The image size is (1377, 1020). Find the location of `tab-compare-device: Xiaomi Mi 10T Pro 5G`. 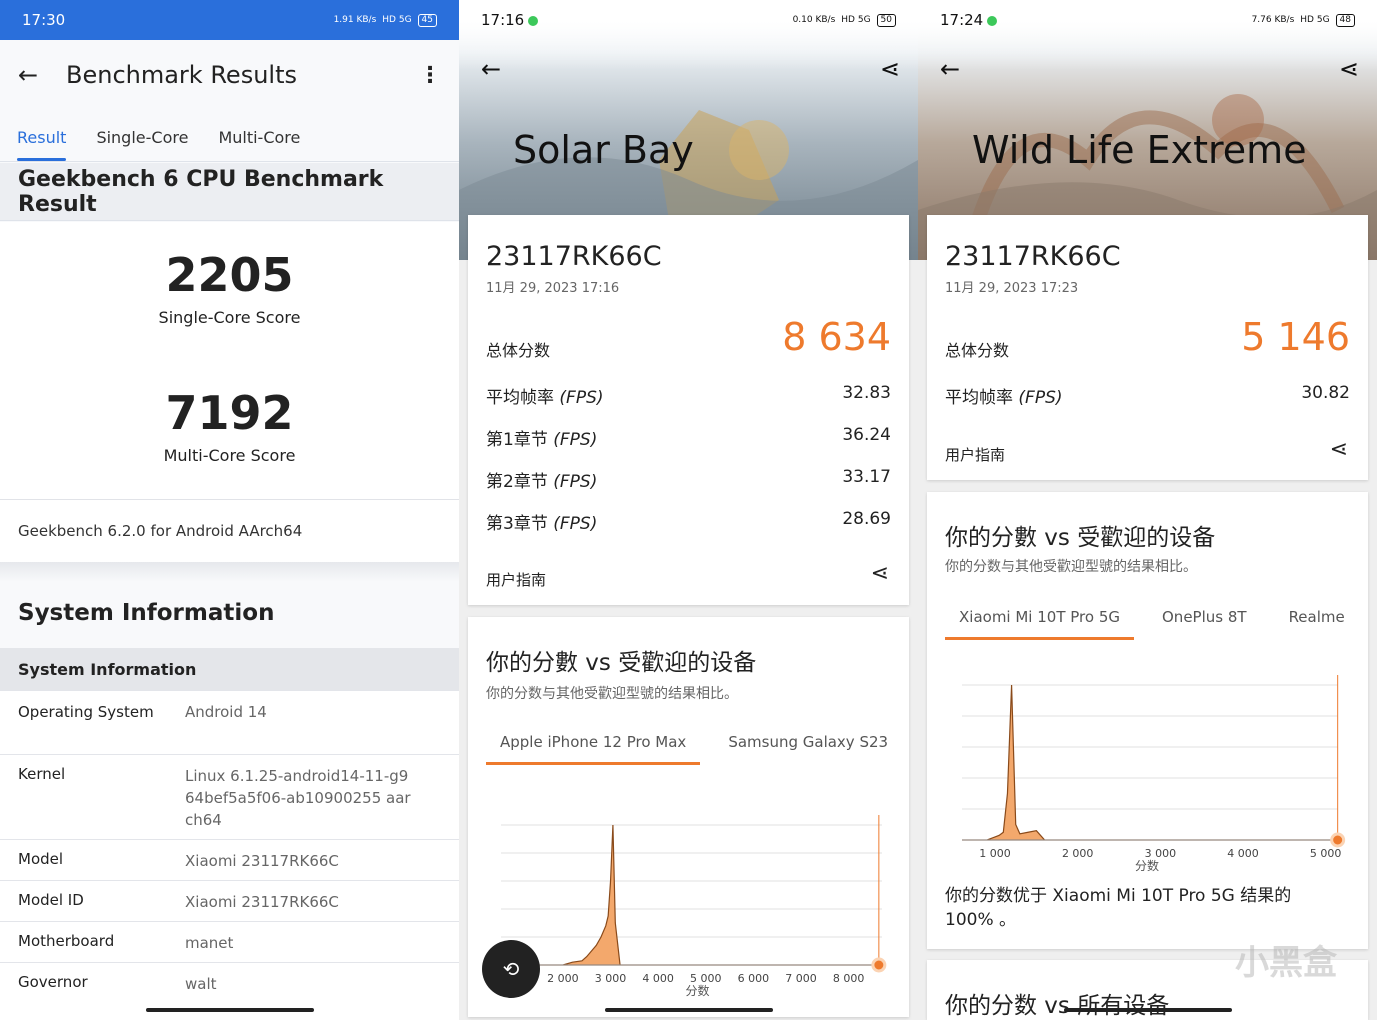

tab-compare-device: Xiaomi Mi 10T Pro 5G is located at coordinates (1039, 624).